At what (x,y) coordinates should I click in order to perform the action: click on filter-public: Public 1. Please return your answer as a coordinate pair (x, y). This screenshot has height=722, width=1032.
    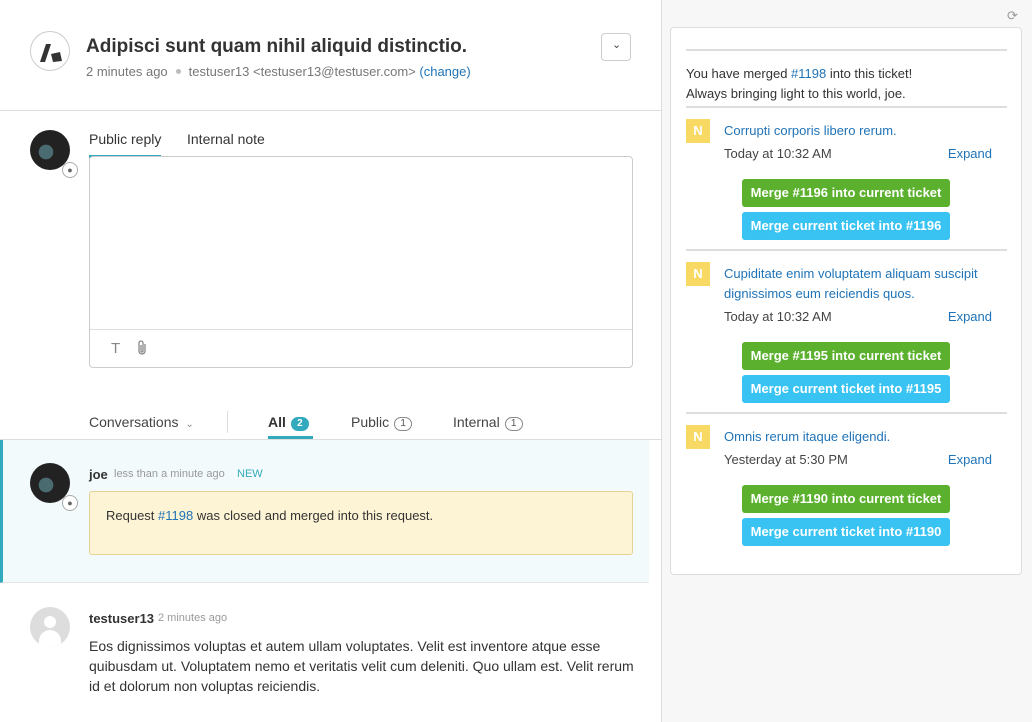
    Looking at the image, I should click on (382, 422).